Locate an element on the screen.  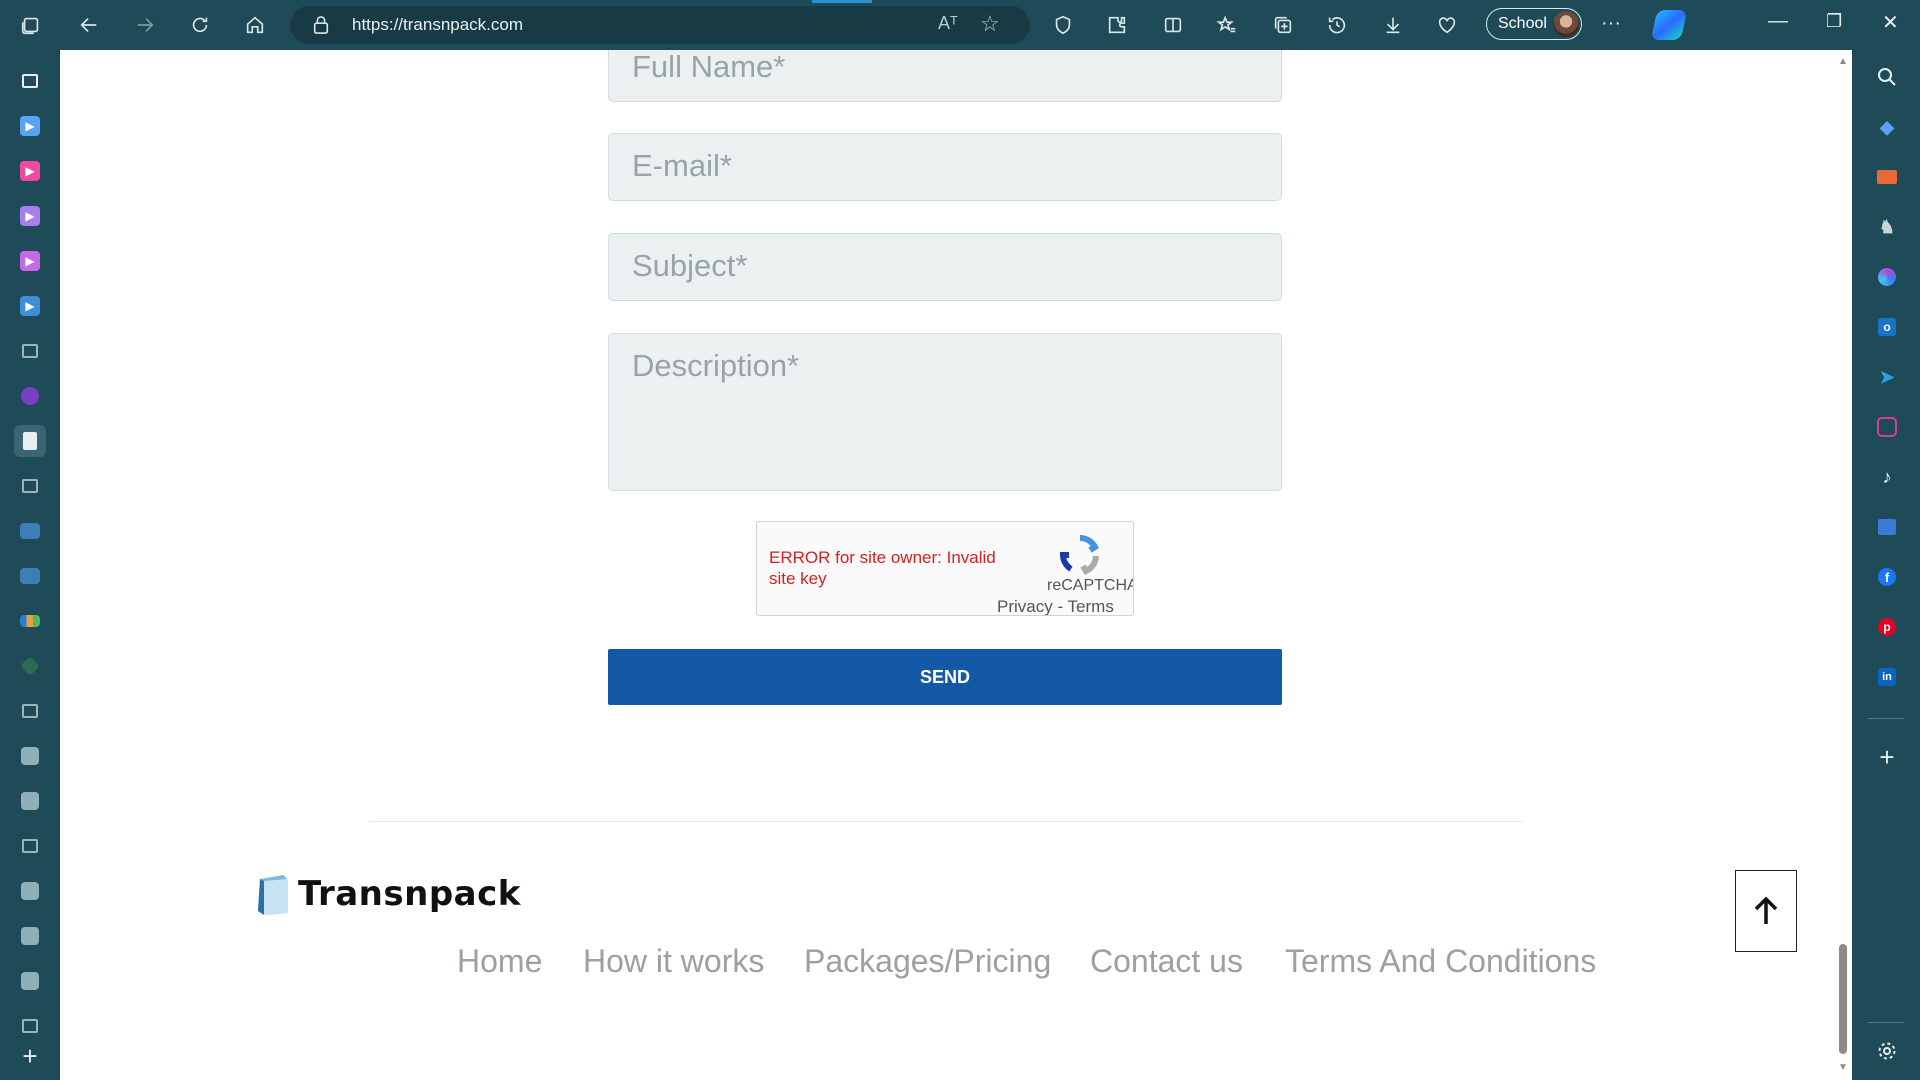
read-aloud-icon: Aᵀ is located at coordinates (948, 23).